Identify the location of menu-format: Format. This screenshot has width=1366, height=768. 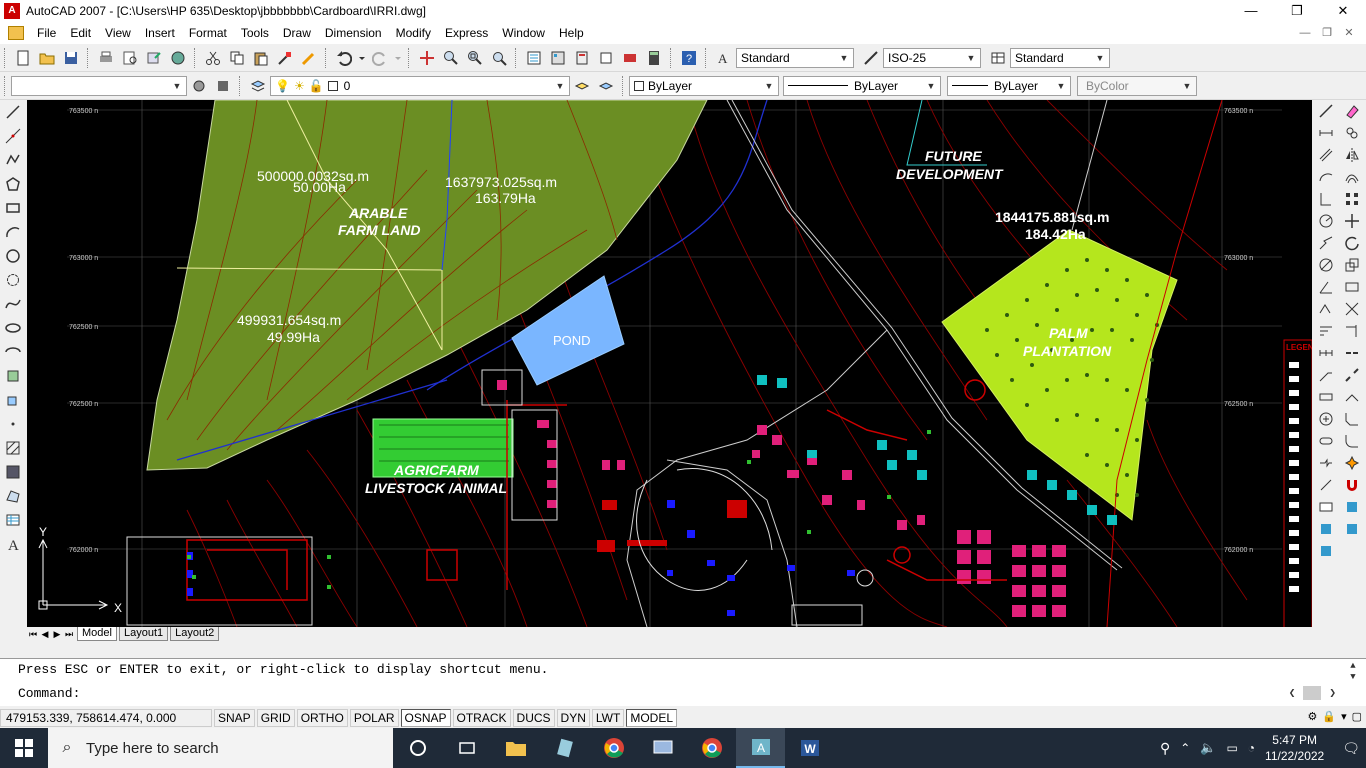
(208, 33).